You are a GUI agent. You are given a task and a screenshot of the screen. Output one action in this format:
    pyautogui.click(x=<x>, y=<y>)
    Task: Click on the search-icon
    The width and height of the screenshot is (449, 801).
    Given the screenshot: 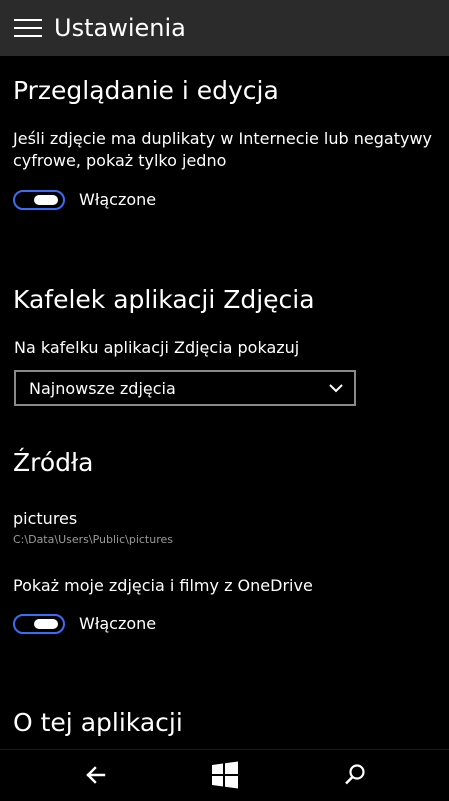 What is the action you would take?
    pyautogui.click(x=355, y=775)
    